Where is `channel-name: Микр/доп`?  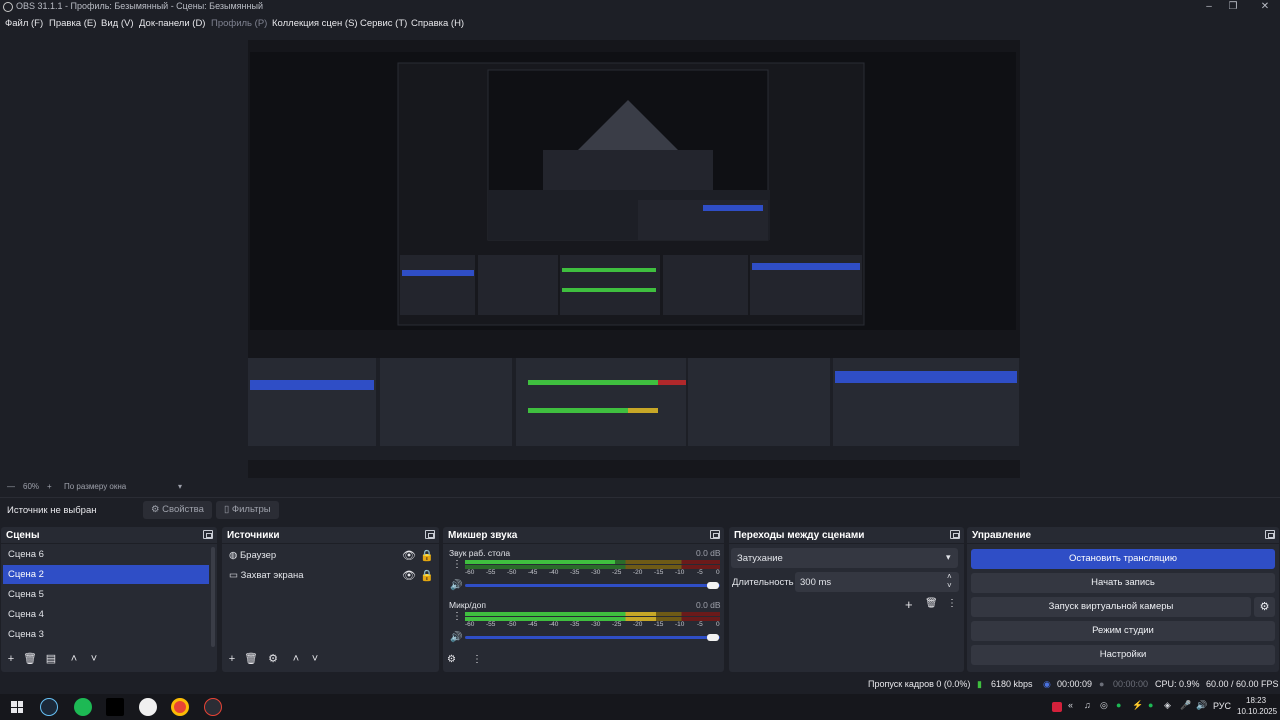
channel-name: Микр/доп is located at coordinates (467, 605).